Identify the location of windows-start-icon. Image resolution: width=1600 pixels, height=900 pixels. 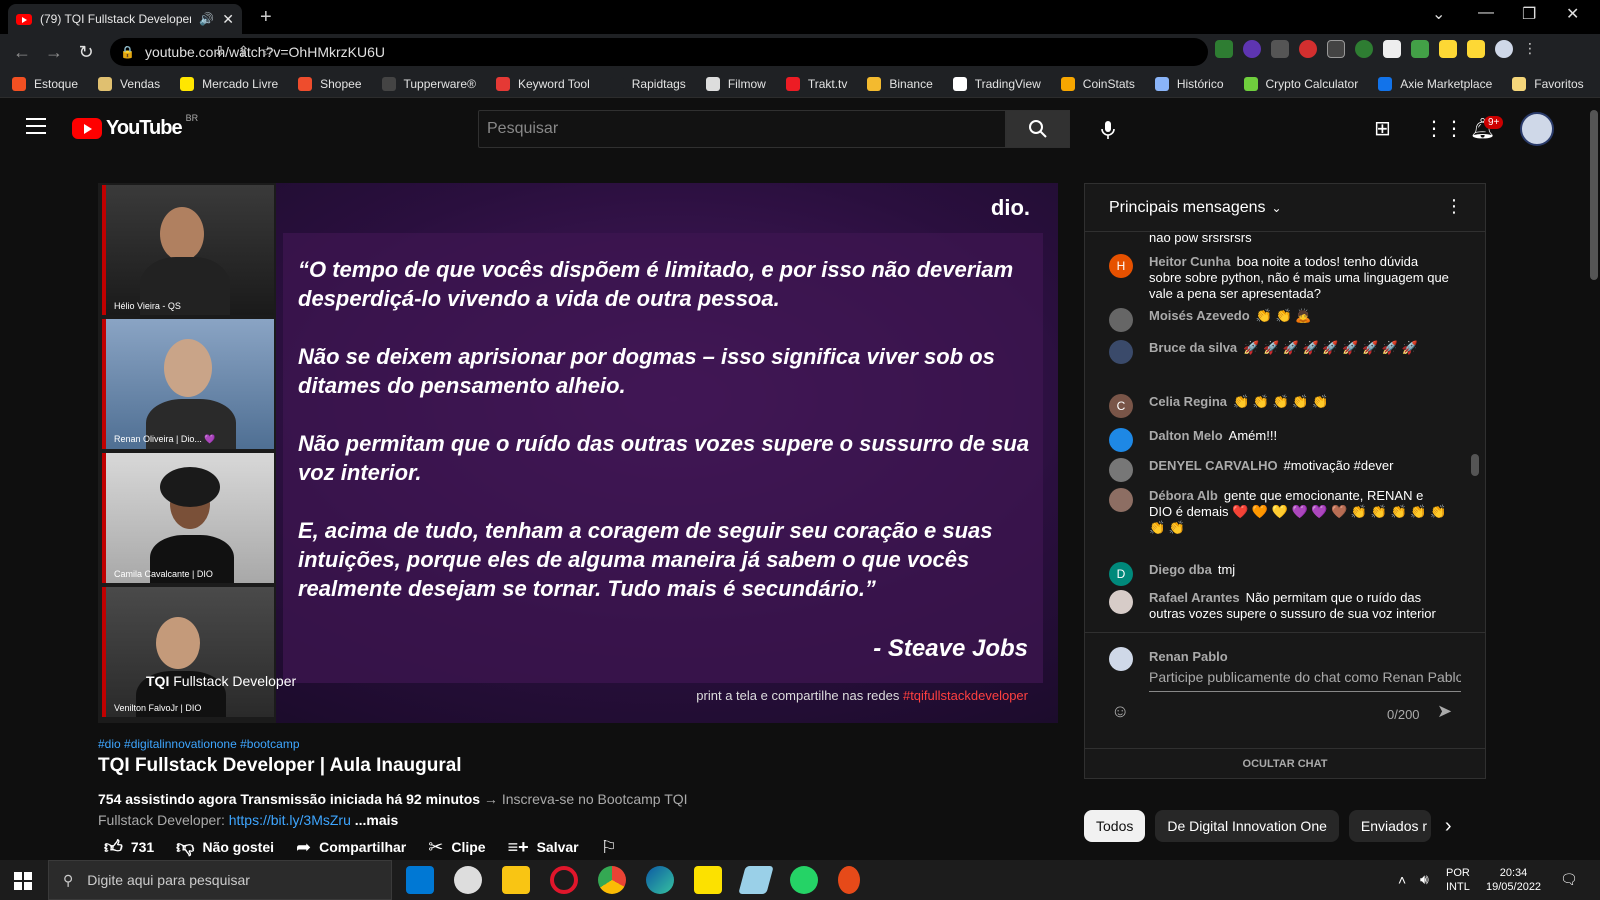
(23, 881).